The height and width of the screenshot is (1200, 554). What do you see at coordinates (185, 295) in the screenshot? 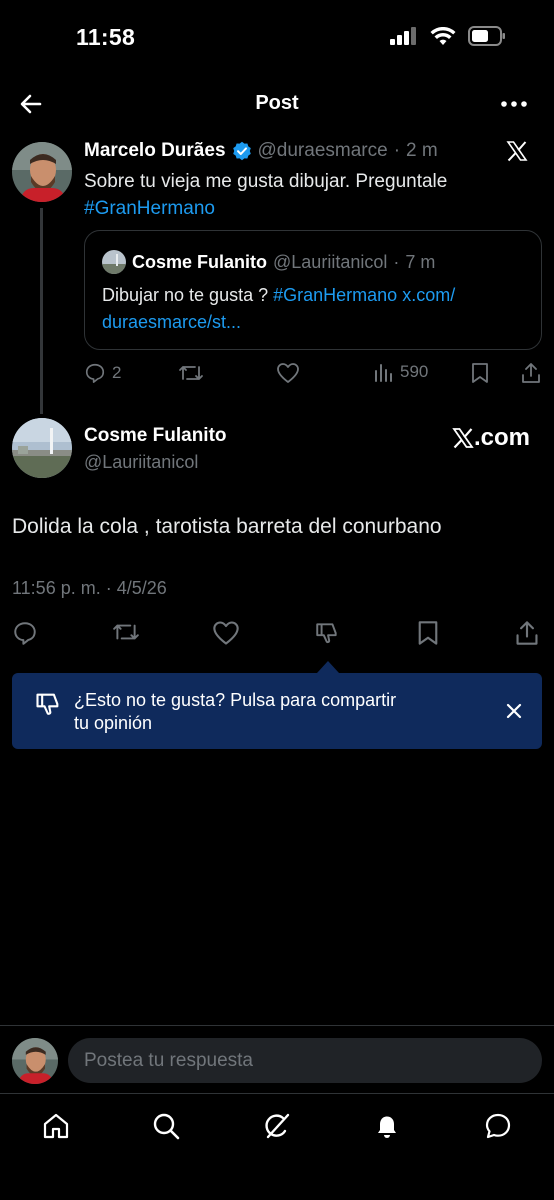
I see `quoted-text-body: Dibujar no te gusta ?` at bounding box center [185, 295].